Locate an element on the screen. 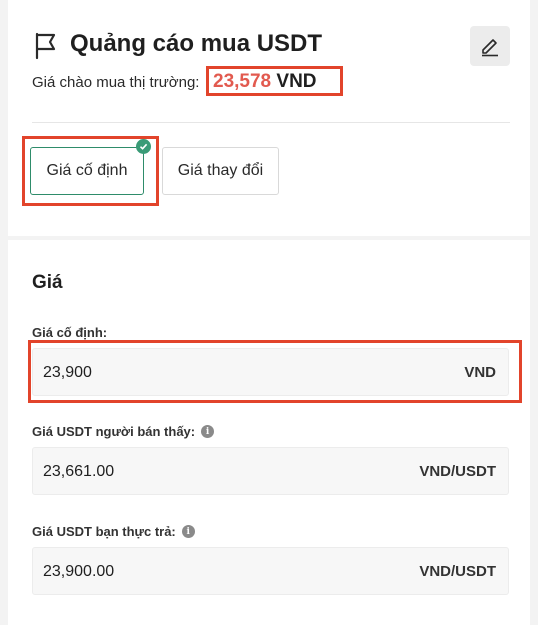  pencil-icon is located at coordinates (490, 48).